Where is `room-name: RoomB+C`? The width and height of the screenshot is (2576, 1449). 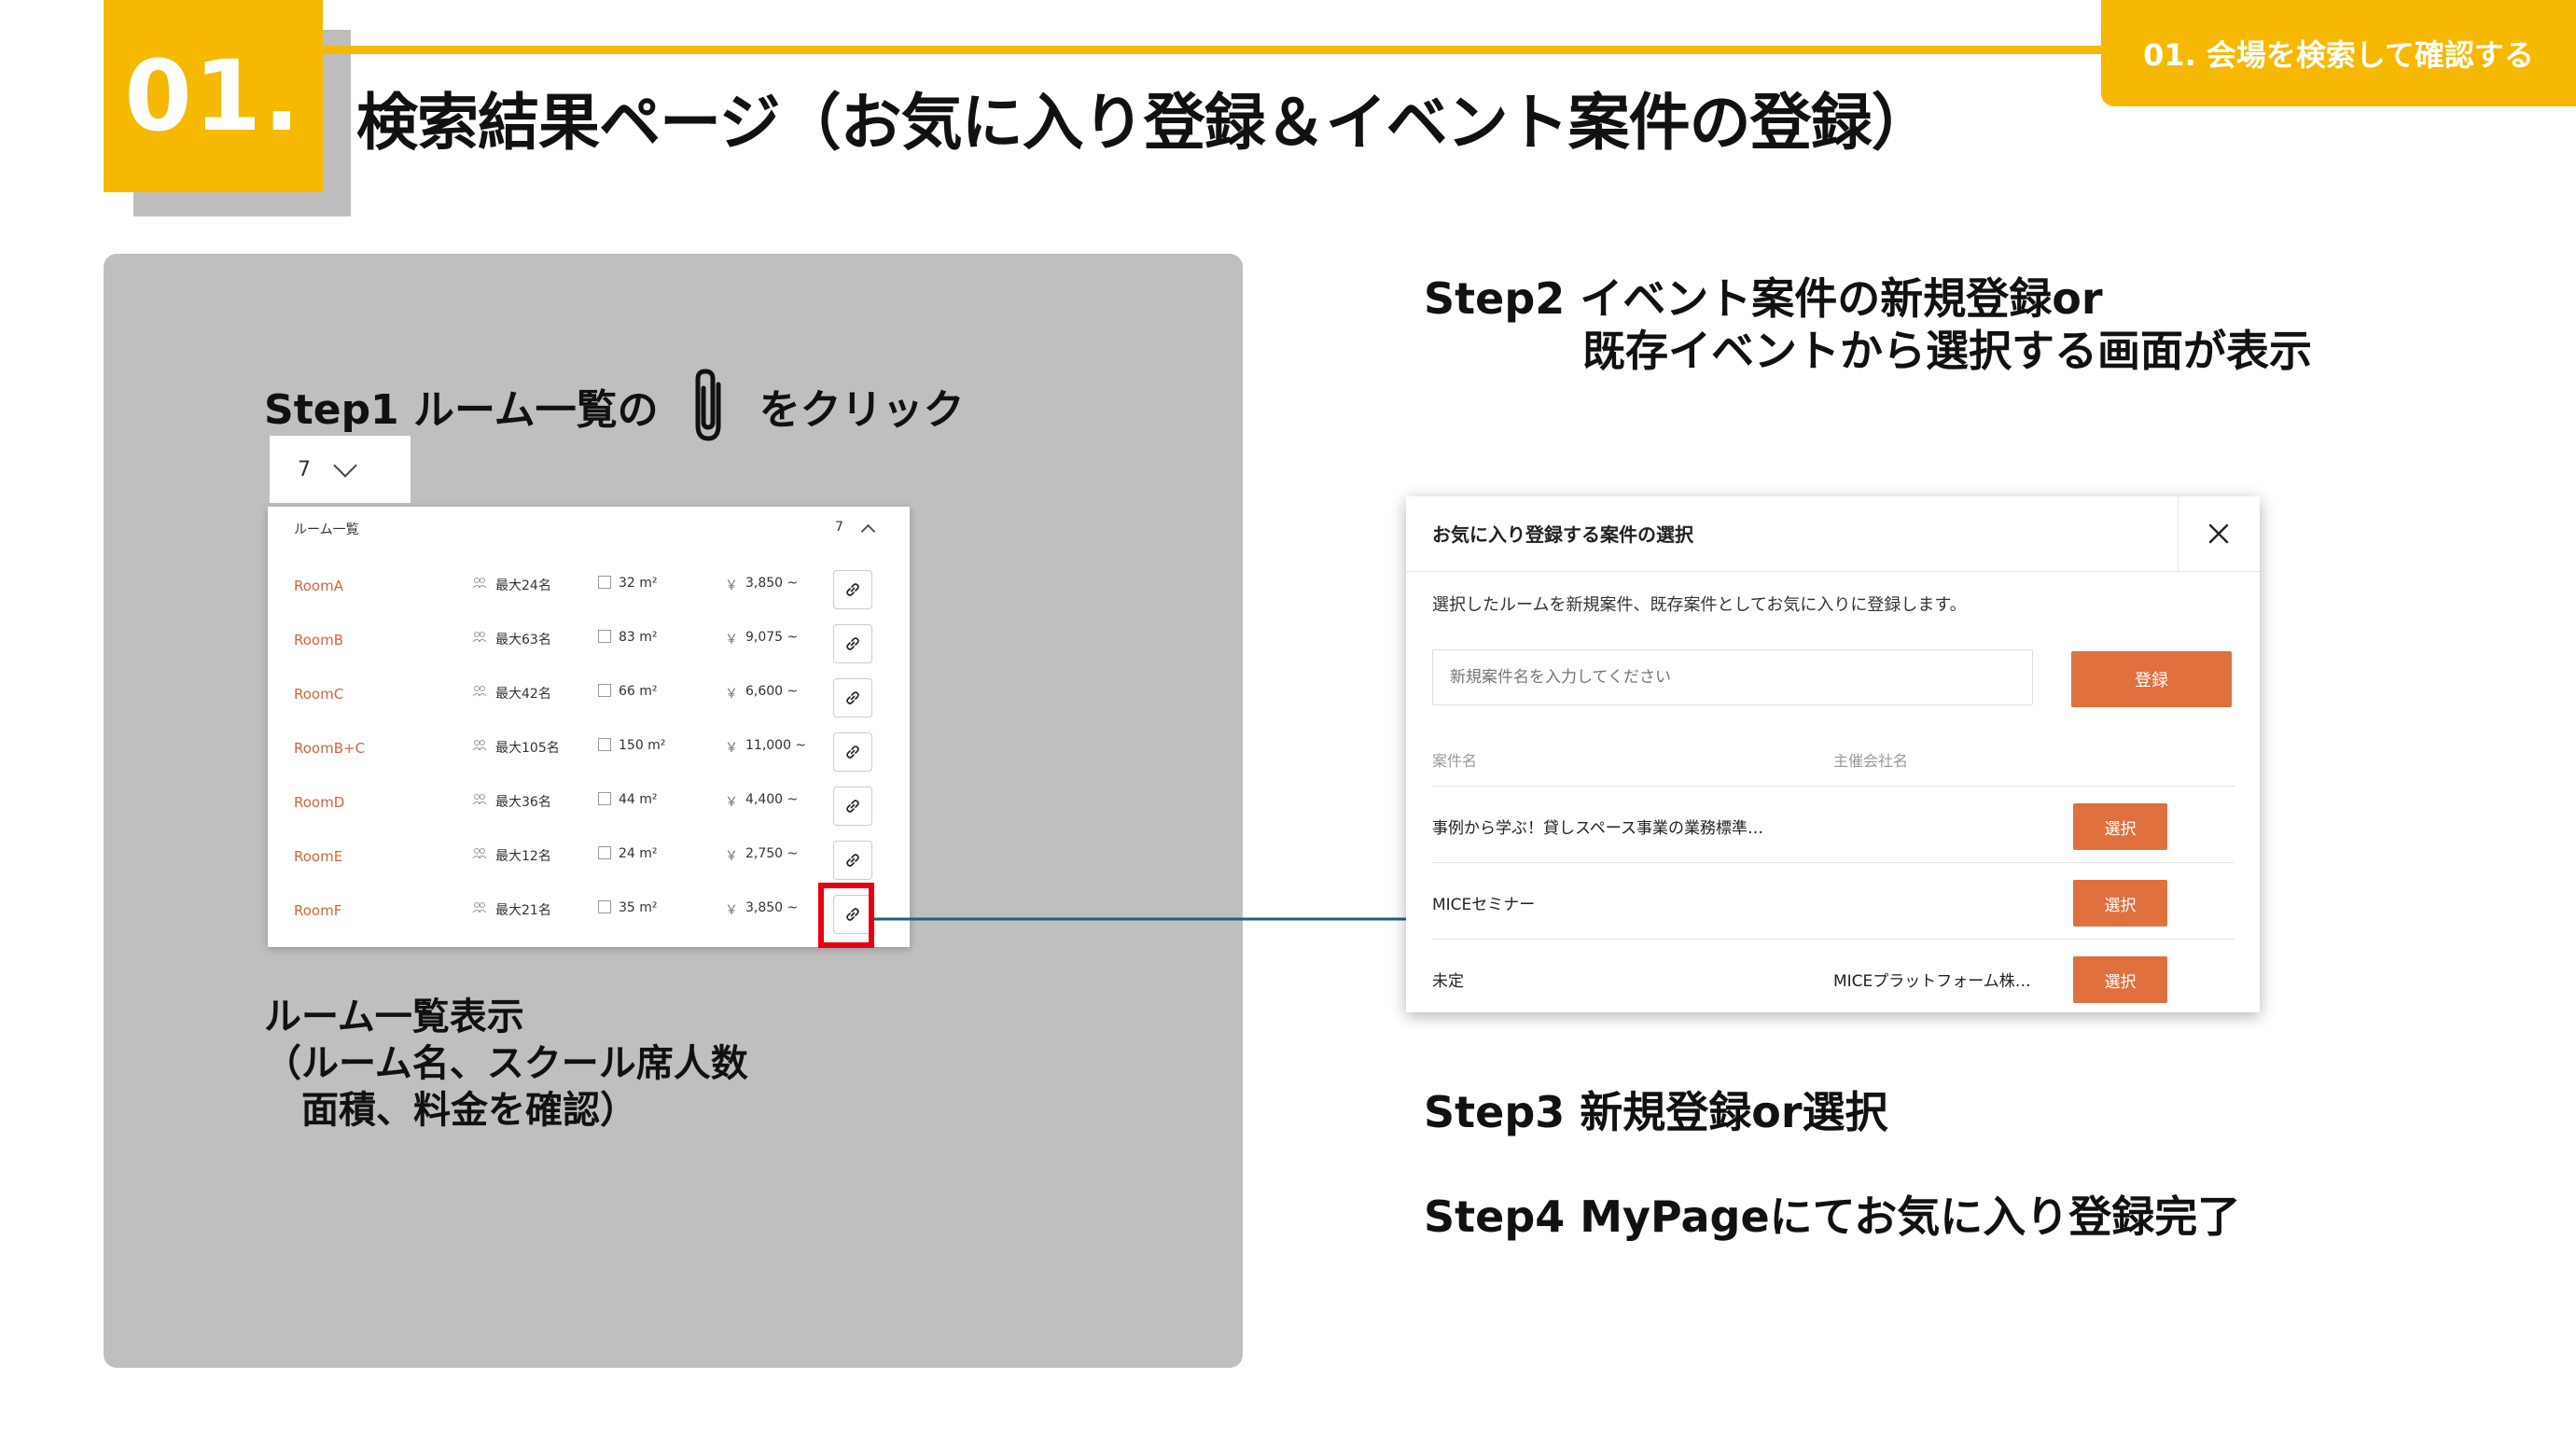 room-name: RoomB+C is located at coordinates (330, 748).